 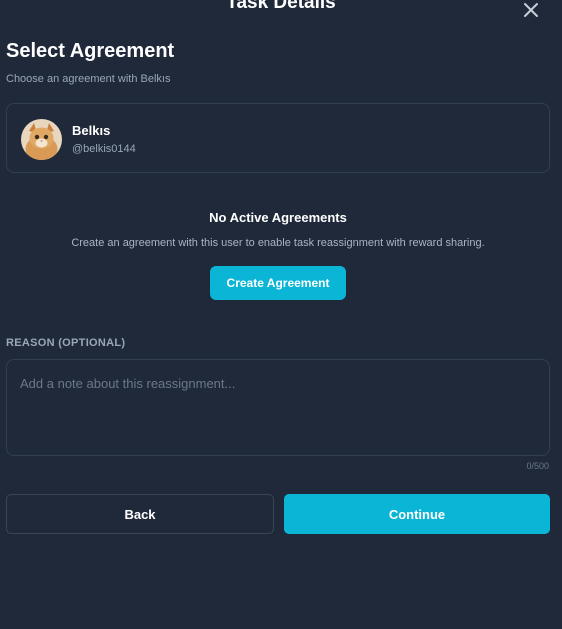 I want to click on close-icon, so click(x=531, y=10).